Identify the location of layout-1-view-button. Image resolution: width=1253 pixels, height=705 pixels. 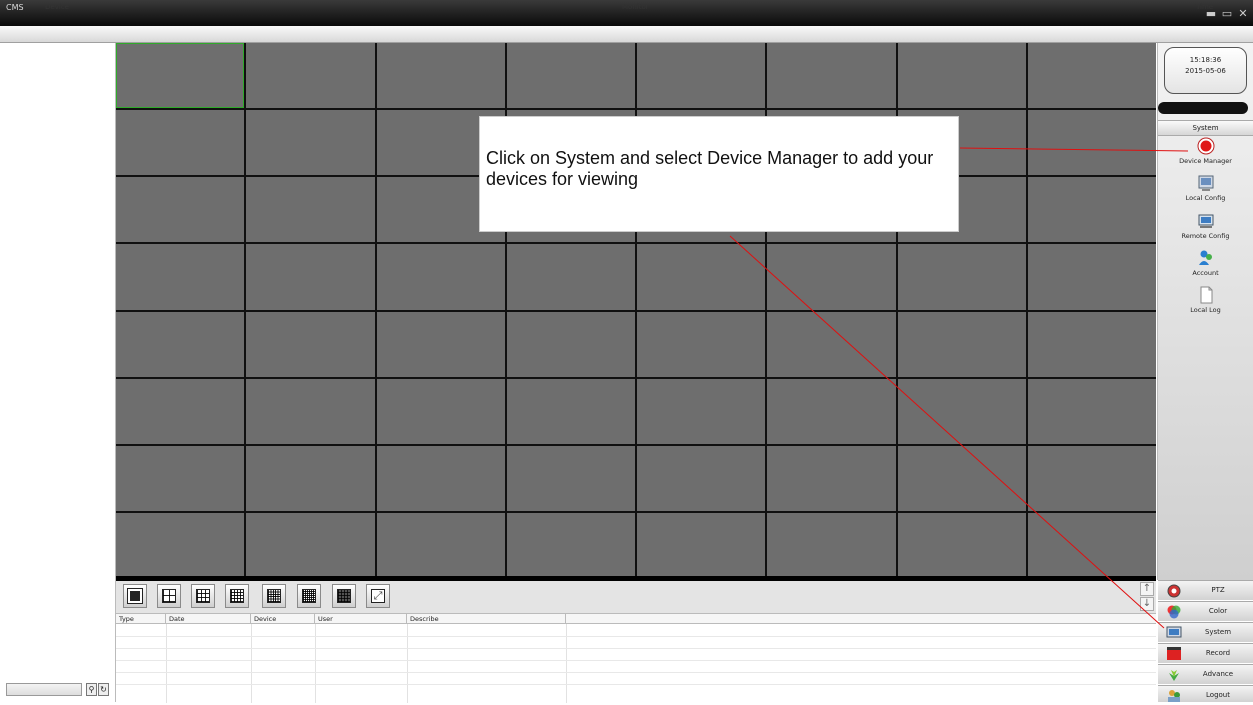
(135, 596).